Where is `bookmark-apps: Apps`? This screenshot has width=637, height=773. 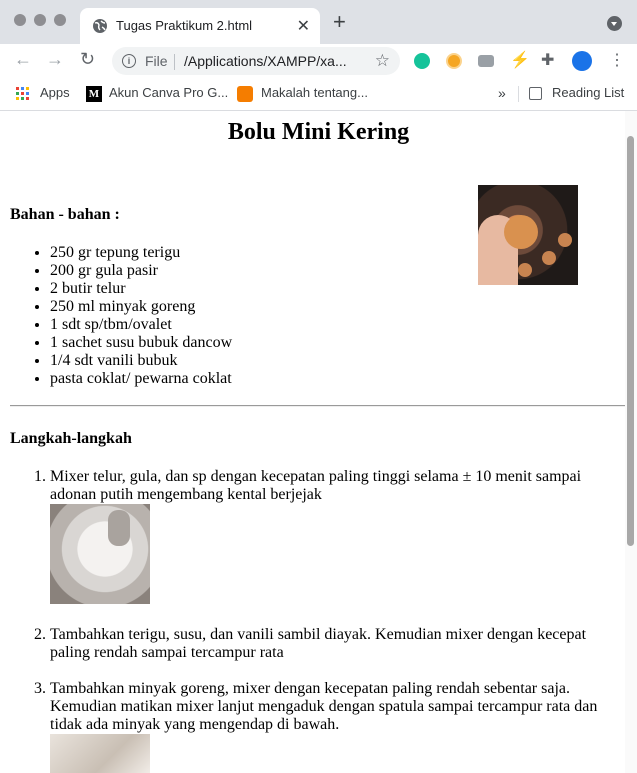 bookmark-apps: Apps is located at coordinates (55, 92).